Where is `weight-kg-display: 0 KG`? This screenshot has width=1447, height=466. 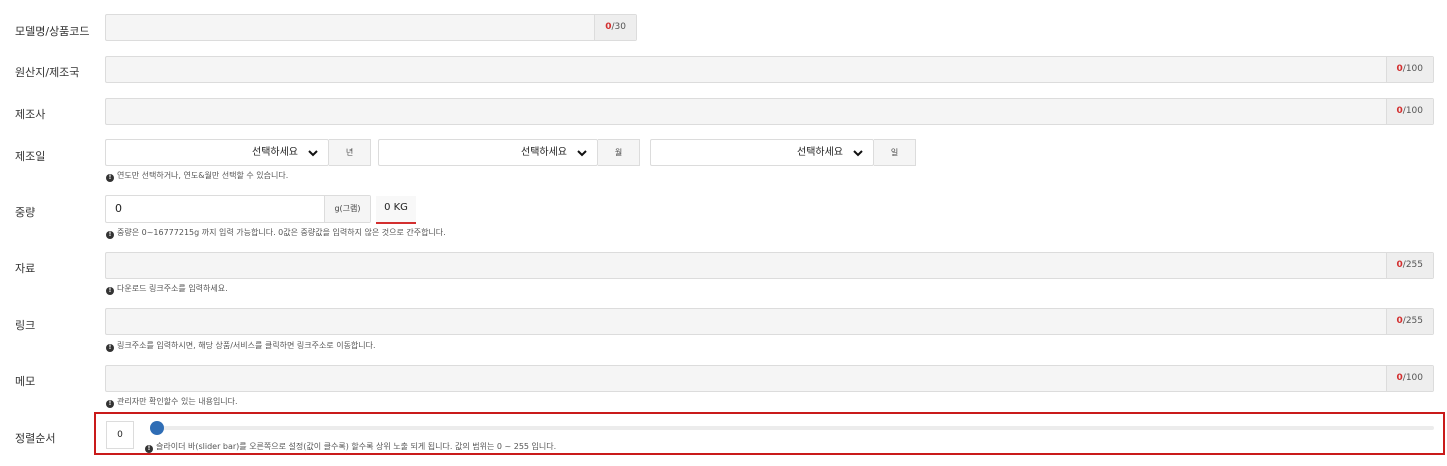 weight-kg-display: 0 KG is located at coordinates (396, 210).